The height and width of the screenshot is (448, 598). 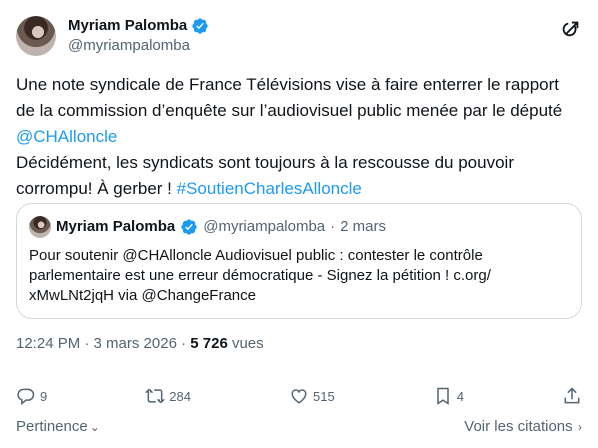 What do you see at coordinates (94, 427) in the screenshot?
I see `chevron-down-icon: ⌄` at bounding box center [94, 427].